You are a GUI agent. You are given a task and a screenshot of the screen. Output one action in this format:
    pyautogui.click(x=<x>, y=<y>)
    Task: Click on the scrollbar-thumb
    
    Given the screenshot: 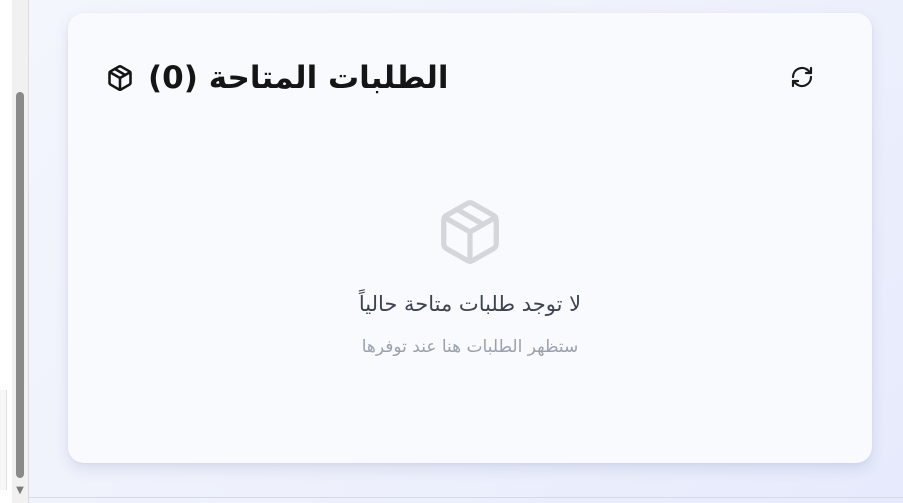 What is the action you would take?
    pyautogui.click(x=20, y=285)
    